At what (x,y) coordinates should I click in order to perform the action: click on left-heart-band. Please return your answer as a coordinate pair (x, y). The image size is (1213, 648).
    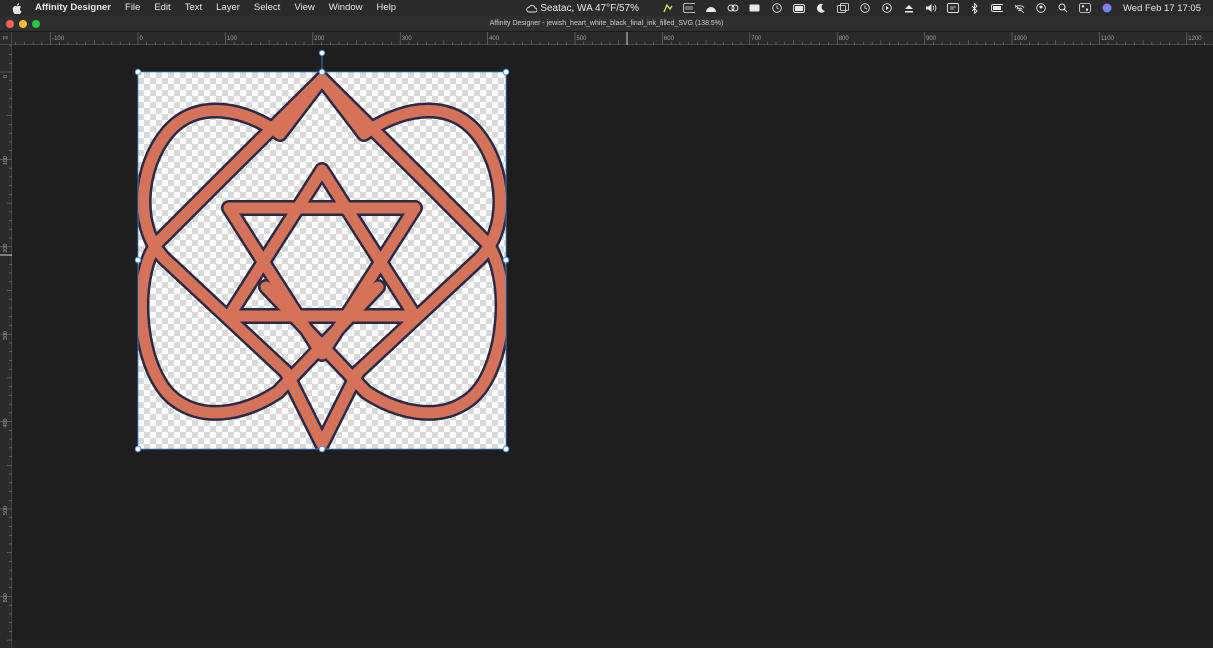
    Looking at the image, I should click on (252, 260).